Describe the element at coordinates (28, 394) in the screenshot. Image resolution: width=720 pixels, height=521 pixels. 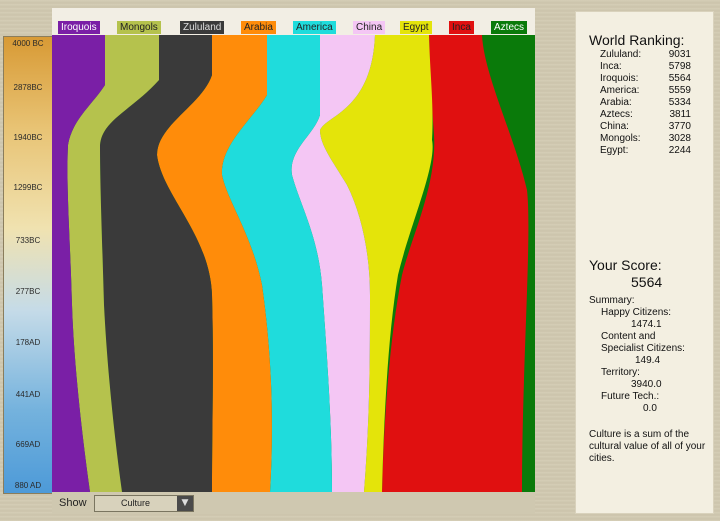
I see `timeline-tick: 441AD` at that location.